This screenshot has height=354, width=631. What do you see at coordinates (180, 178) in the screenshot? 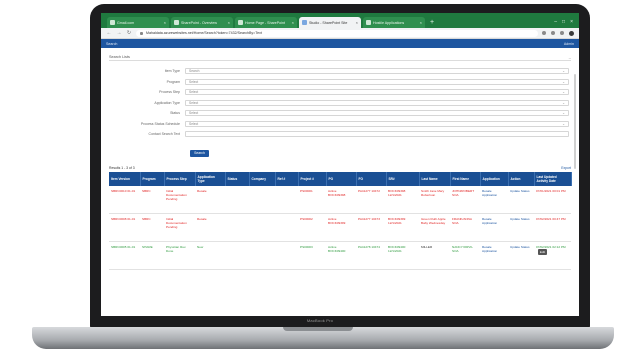
I see `column-header: Process Step` at bounding box center [180, 178].